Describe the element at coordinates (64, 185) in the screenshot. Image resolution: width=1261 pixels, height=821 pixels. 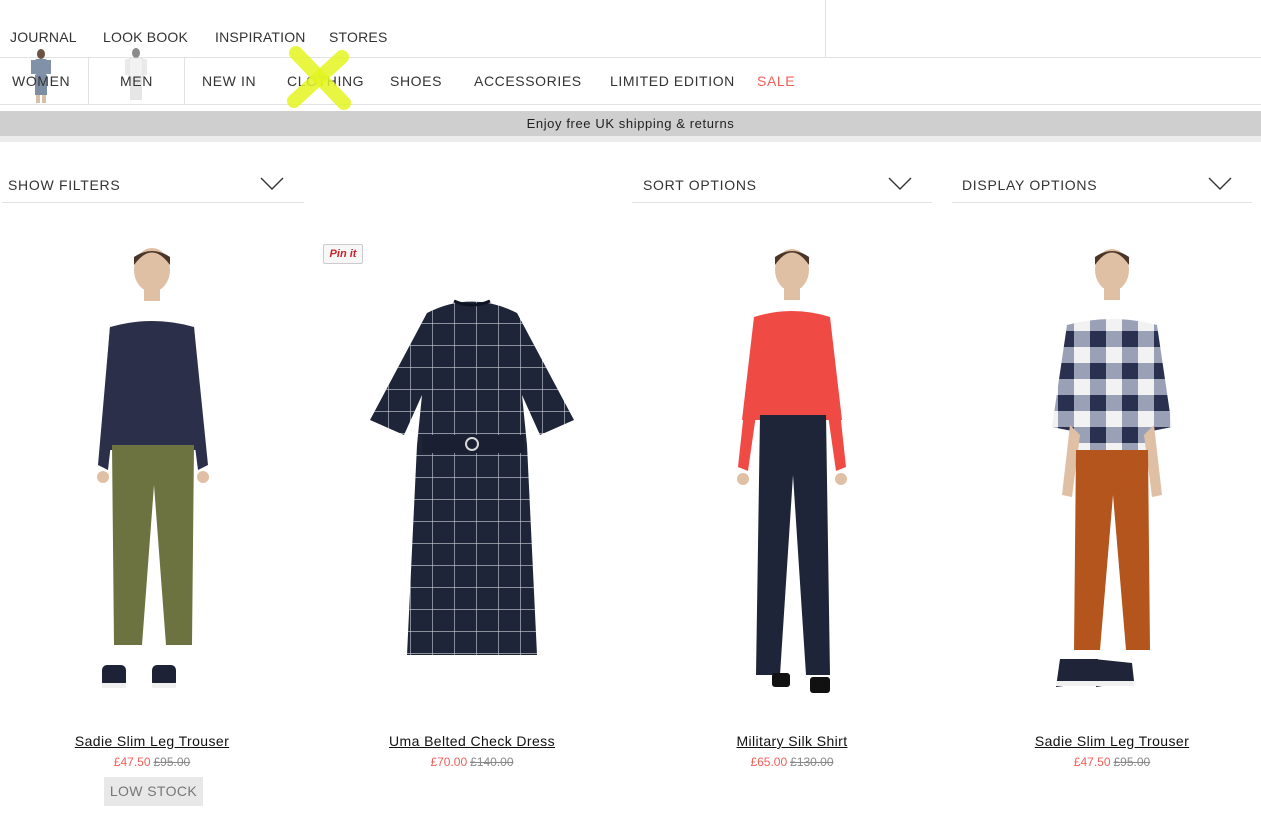
I see `show-filters-label: SHOW FILTERS` at that location.